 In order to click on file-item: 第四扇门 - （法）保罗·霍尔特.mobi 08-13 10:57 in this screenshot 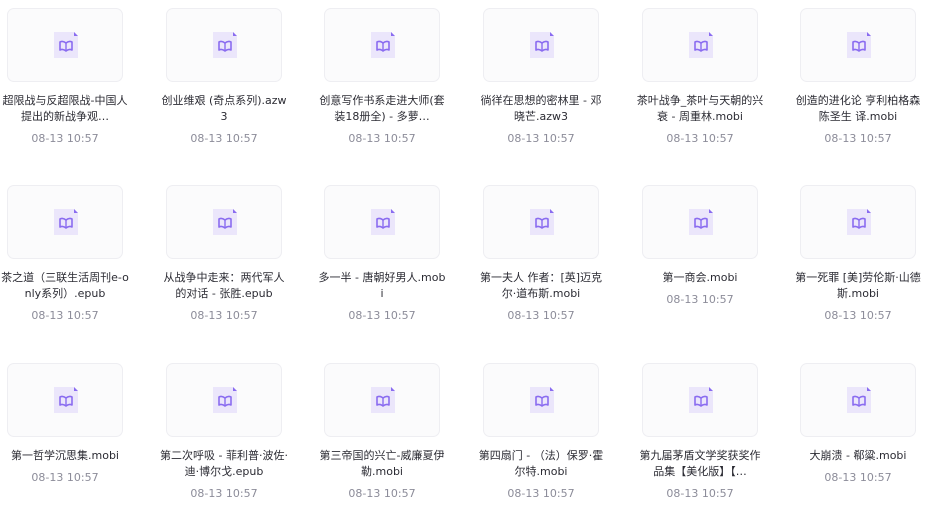, I will do `click(541, 432)`.